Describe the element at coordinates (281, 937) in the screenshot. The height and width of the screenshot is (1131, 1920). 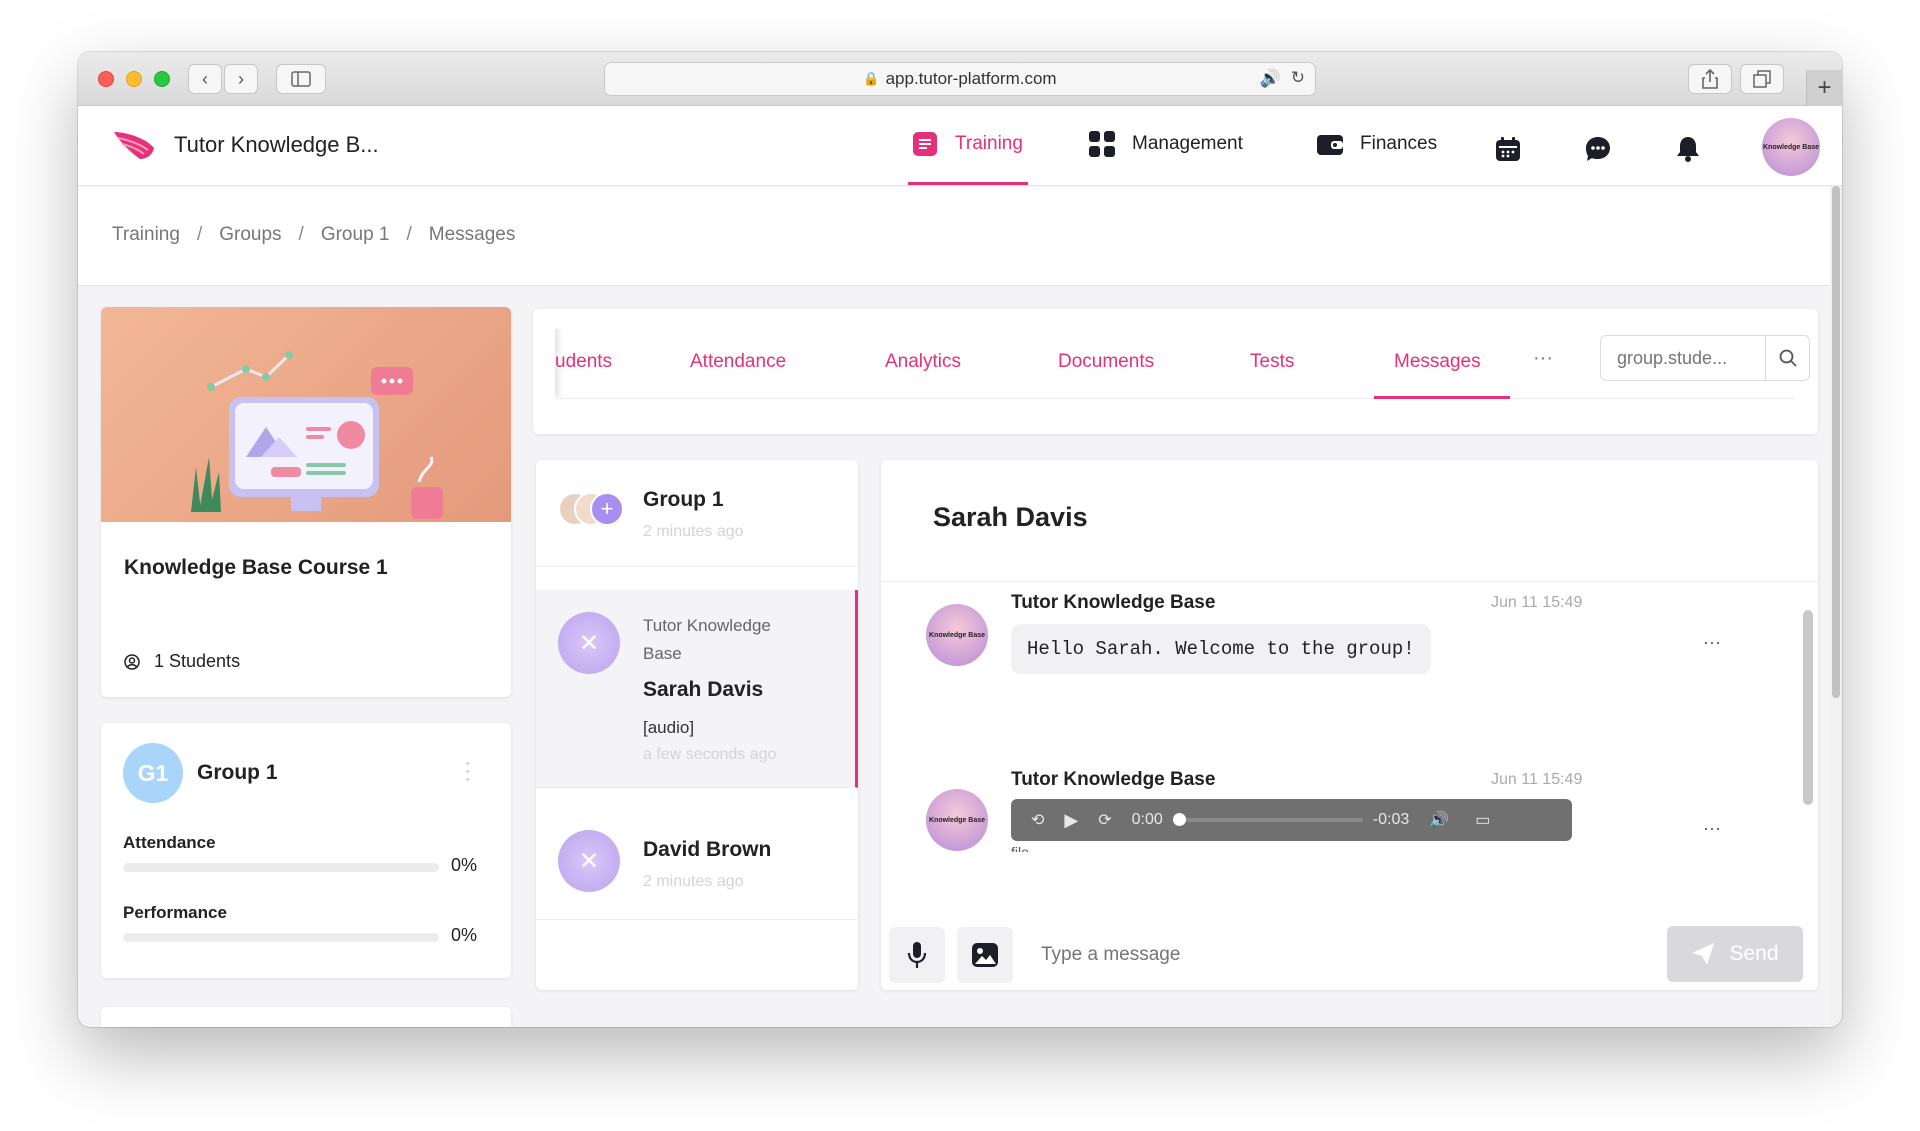
I see `performance-bar` at that location.